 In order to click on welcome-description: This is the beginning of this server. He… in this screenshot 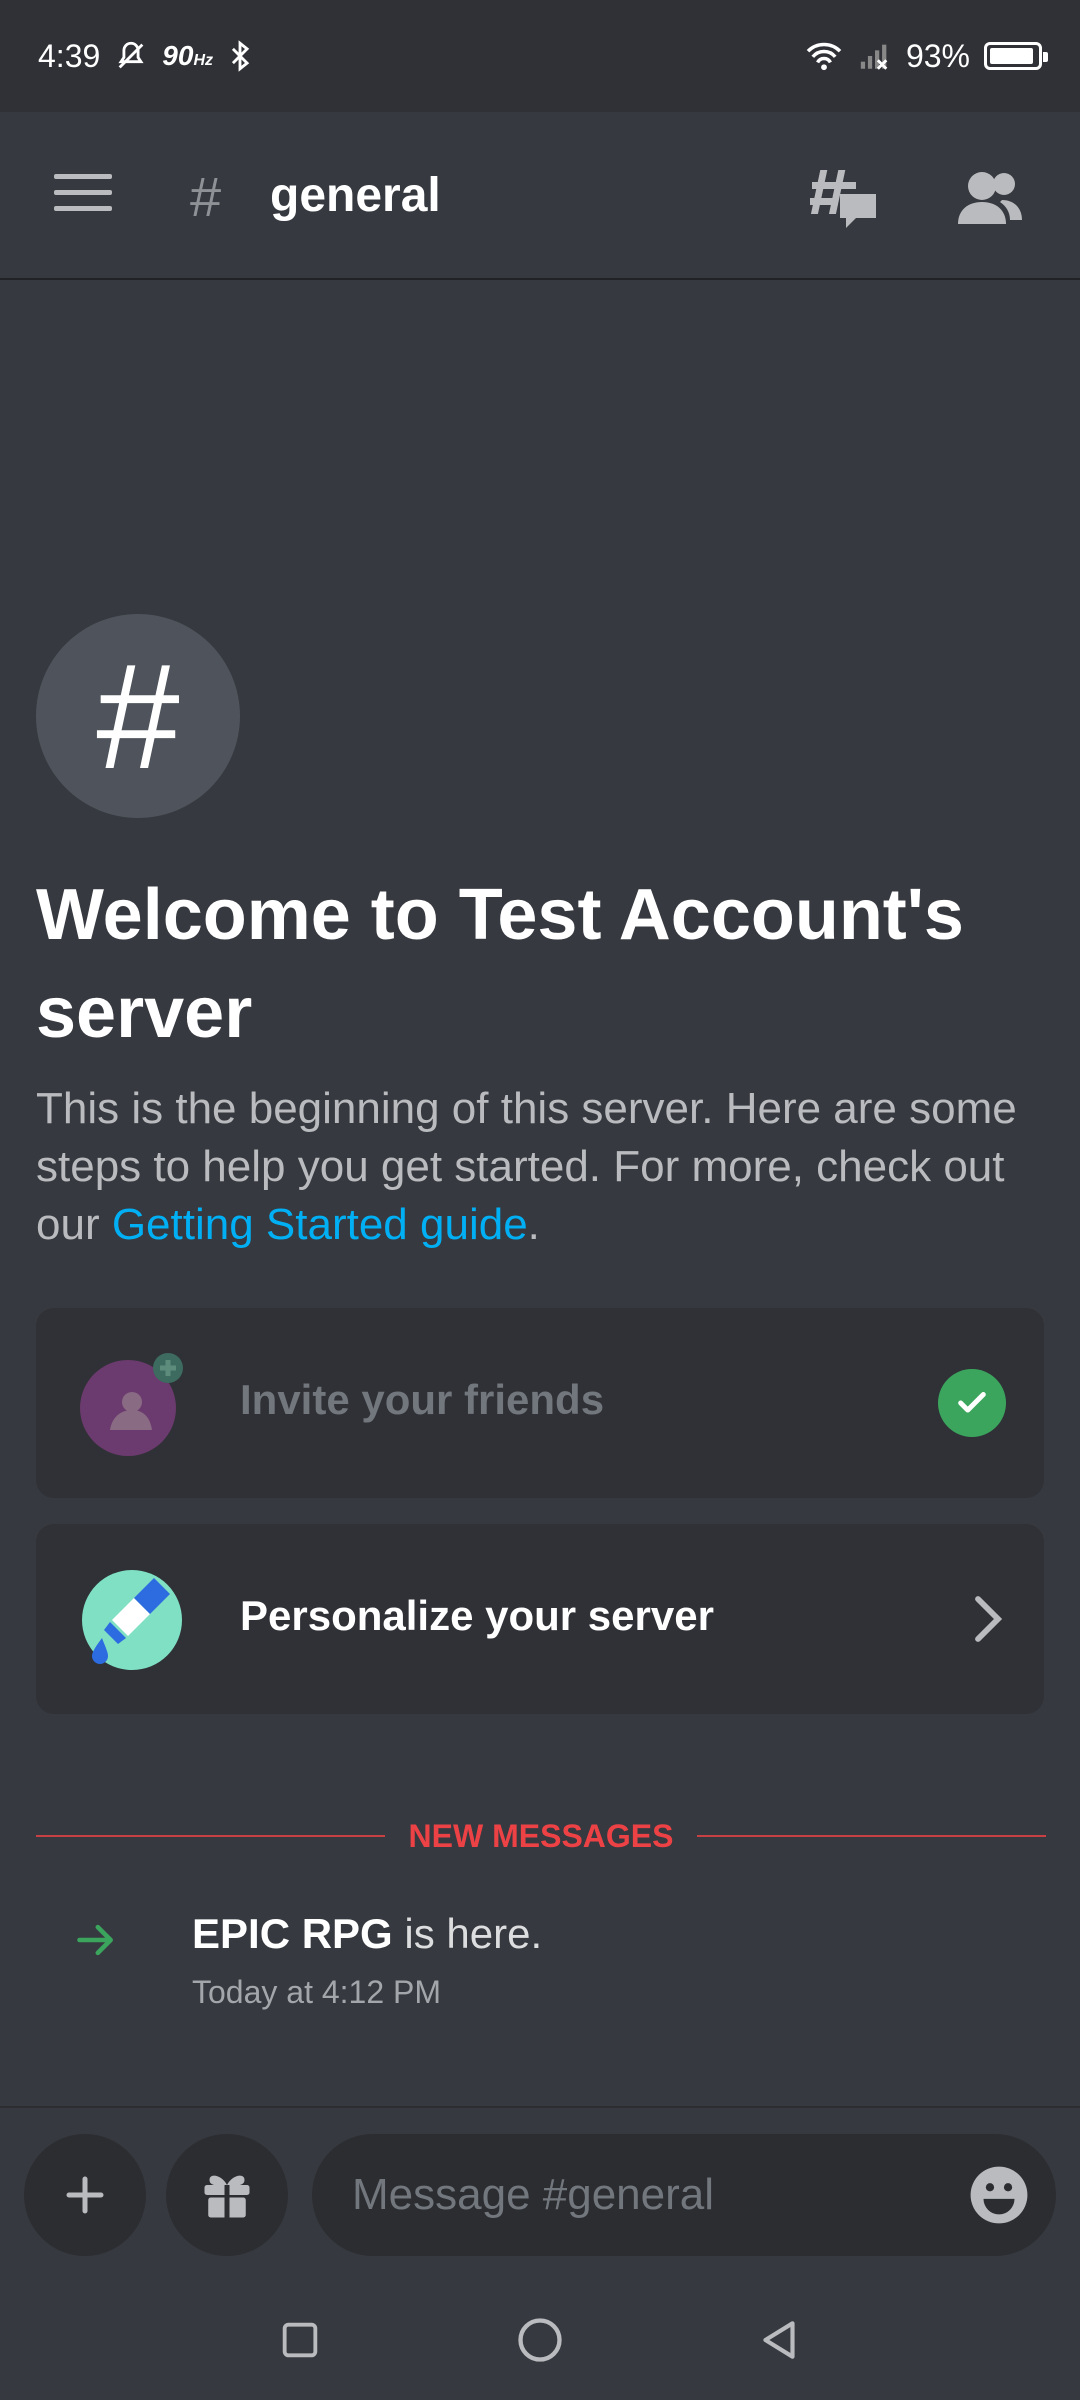, I will do `click(526, 1166)`.